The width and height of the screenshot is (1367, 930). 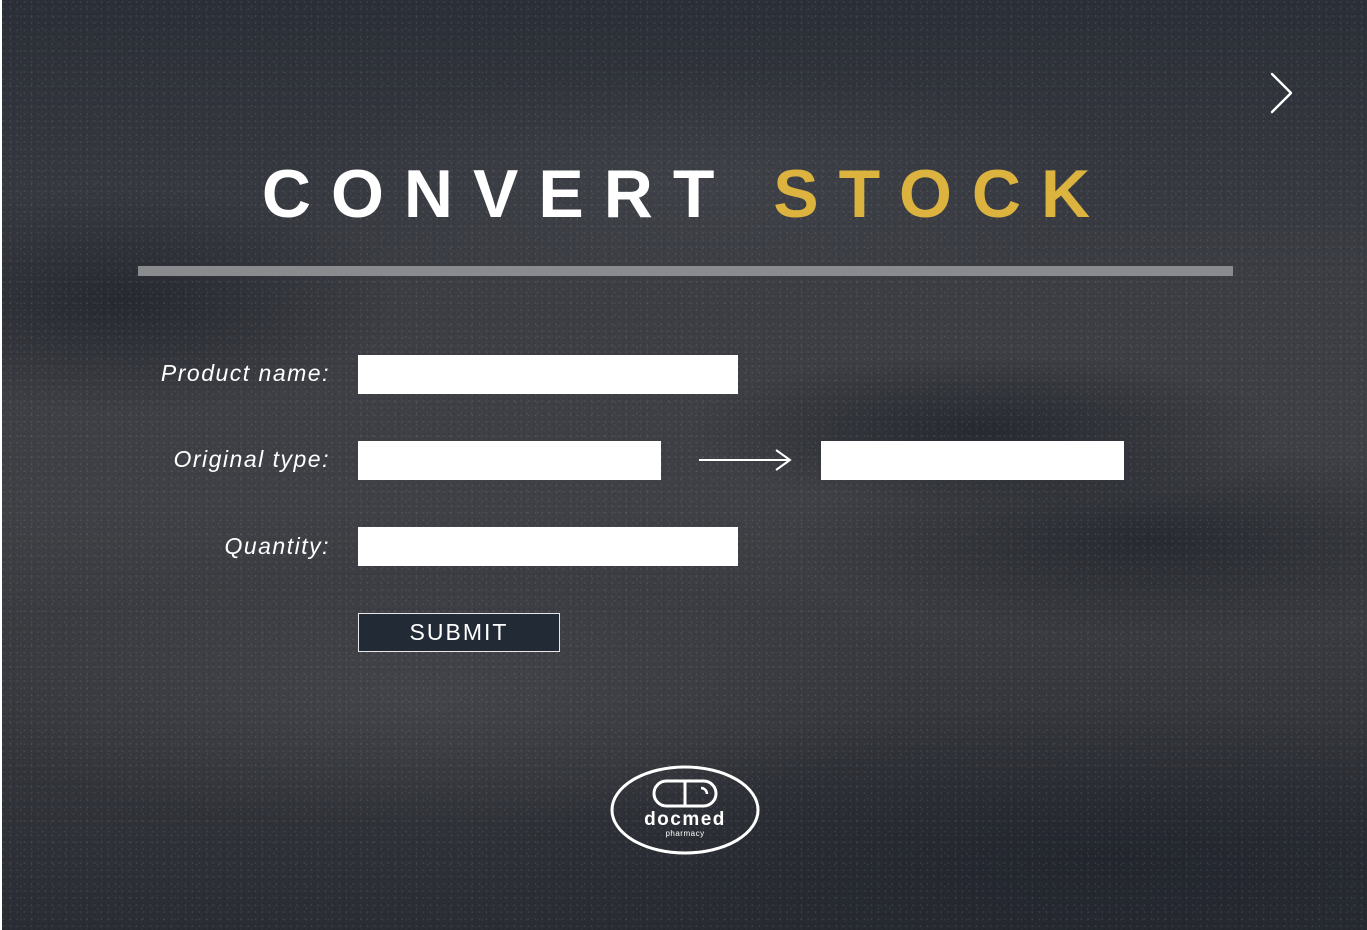 I want to click on title-word-stock: STOCK, so click(x=942, y=194).